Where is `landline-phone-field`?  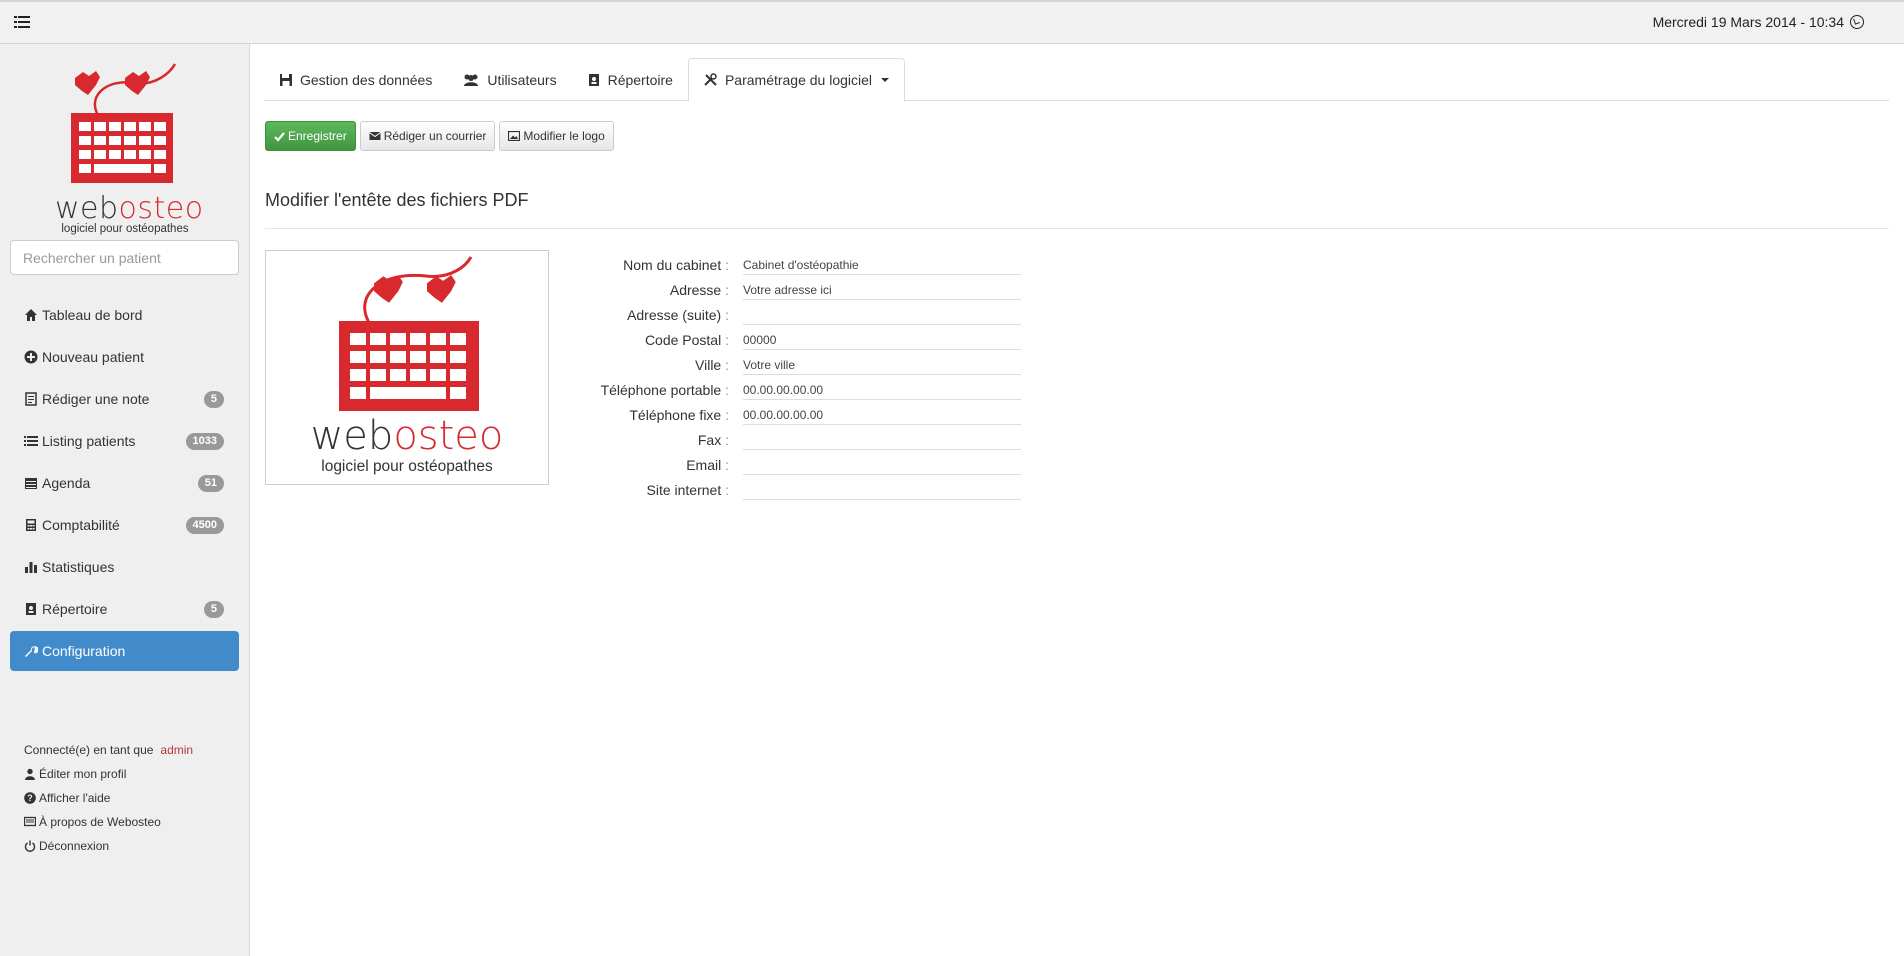 landline-phone-field is located at coordinates (882, 415).